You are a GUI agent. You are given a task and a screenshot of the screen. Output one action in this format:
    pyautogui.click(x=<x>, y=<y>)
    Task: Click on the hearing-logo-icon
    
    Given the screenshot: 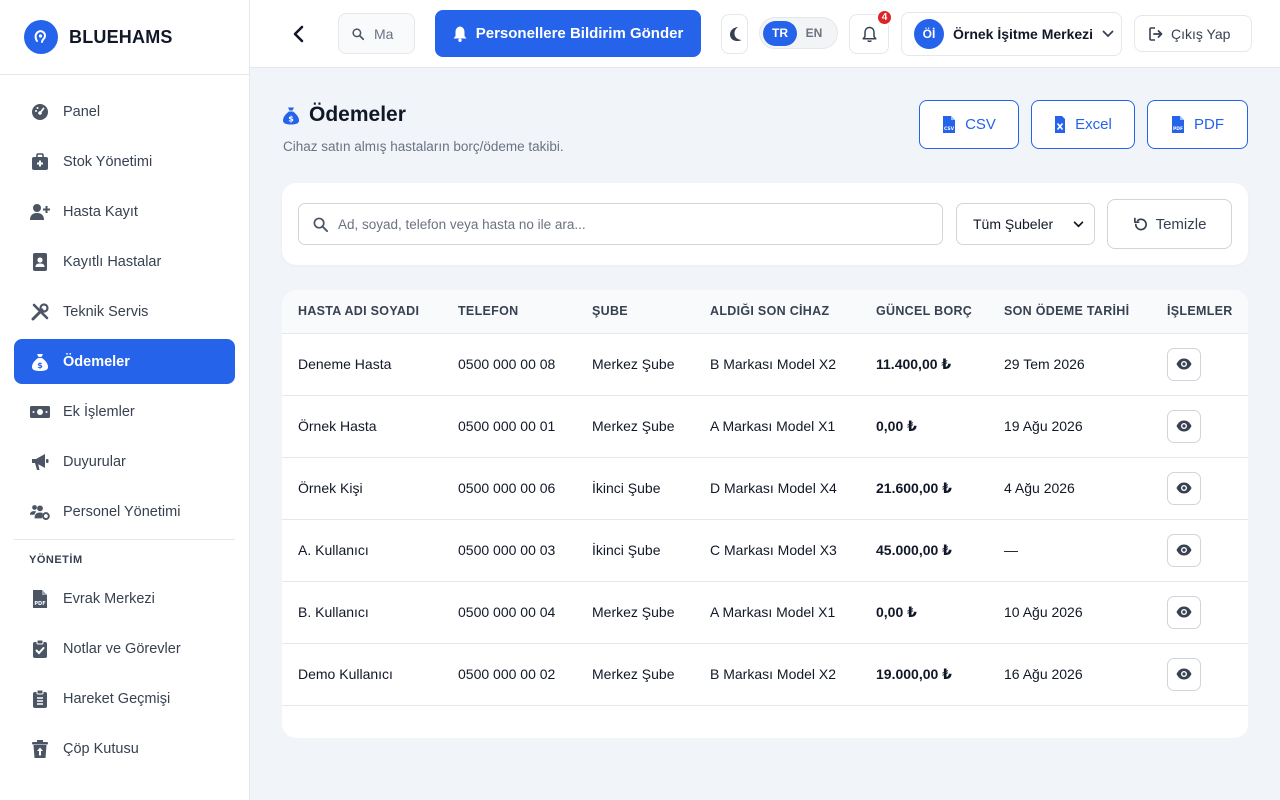 What is the action you would take?
    pyautogui.click(x=41, y=37)
    